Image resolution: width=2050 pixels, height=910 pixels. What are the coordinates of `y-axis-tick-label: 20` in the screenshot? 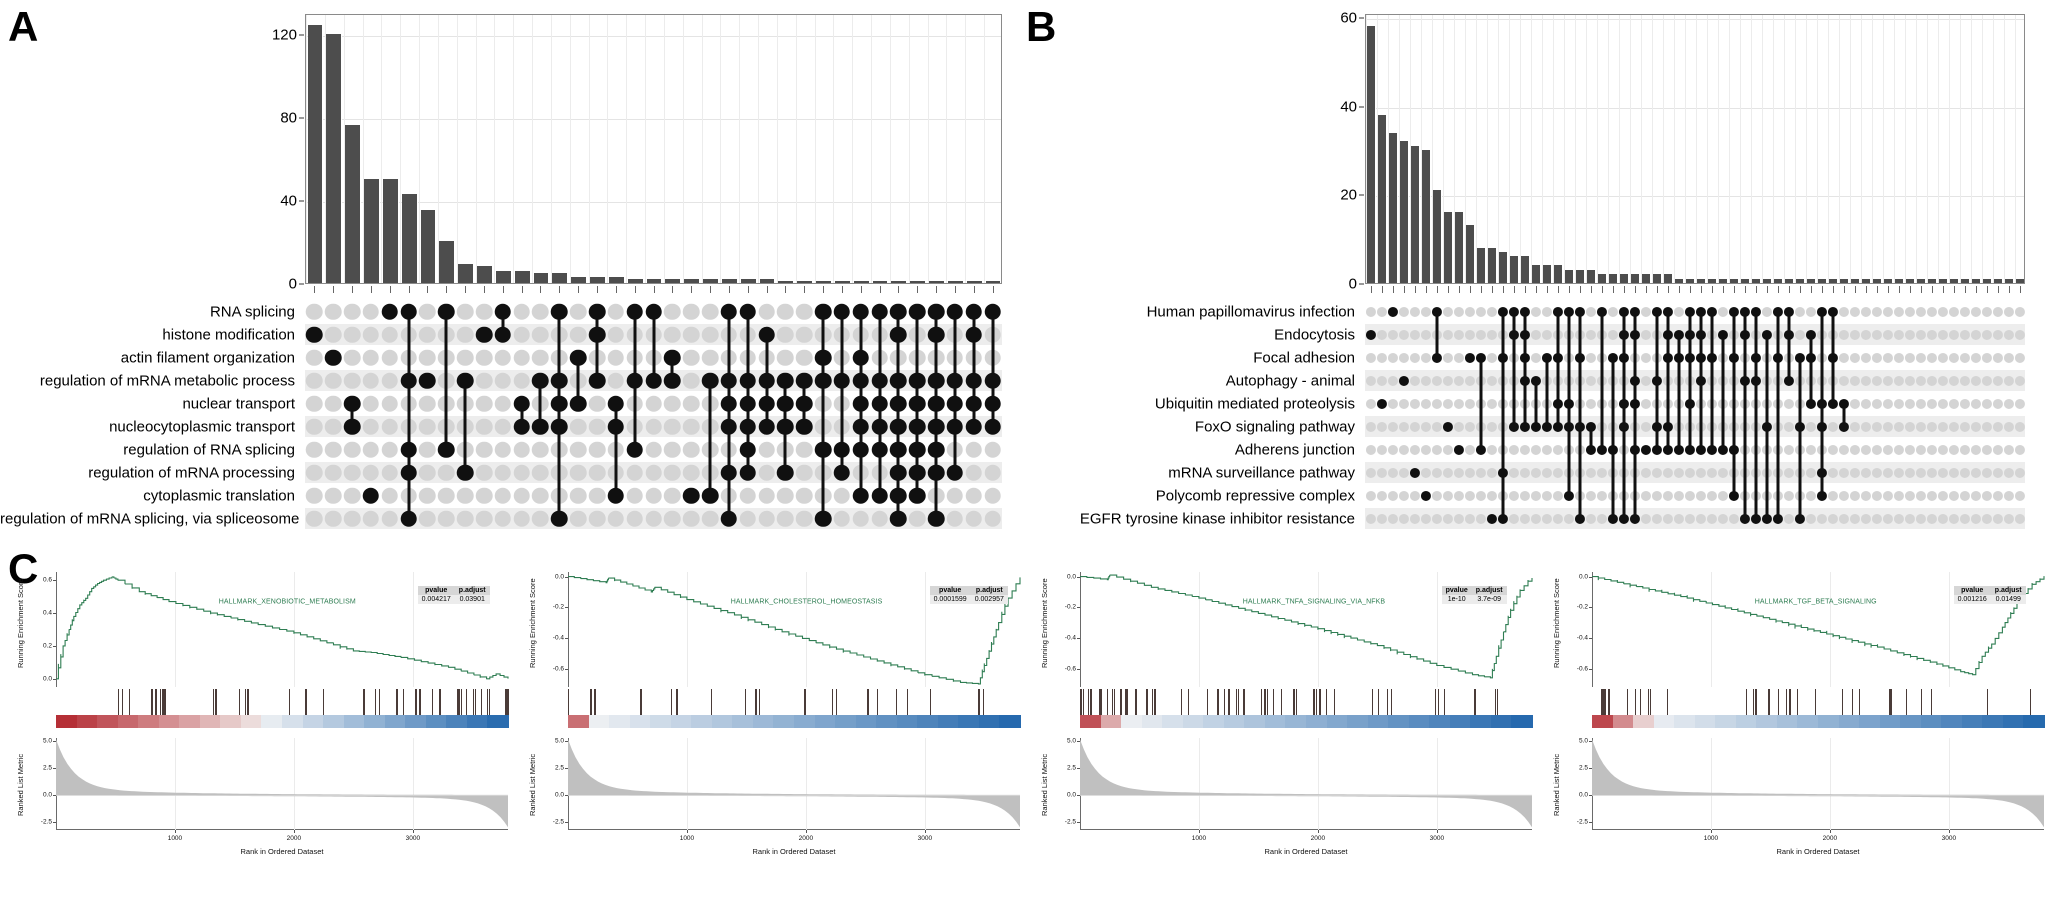 It's located at (1348, 195).